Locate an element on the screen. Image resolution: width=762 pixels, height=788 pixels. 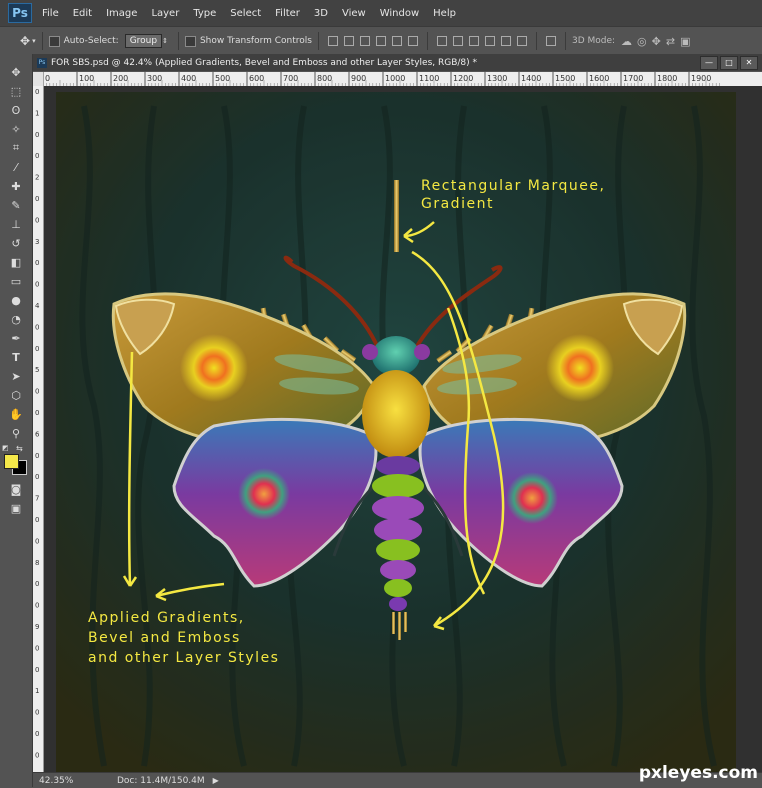
ruler-tick-label: 6 is located at coordinates (37, 434).